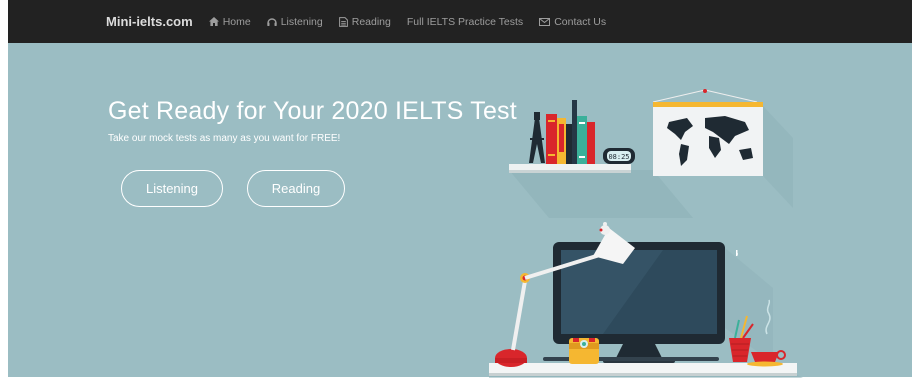  I want to click on nav-contact-label: Contact Us, so click(580, 21).